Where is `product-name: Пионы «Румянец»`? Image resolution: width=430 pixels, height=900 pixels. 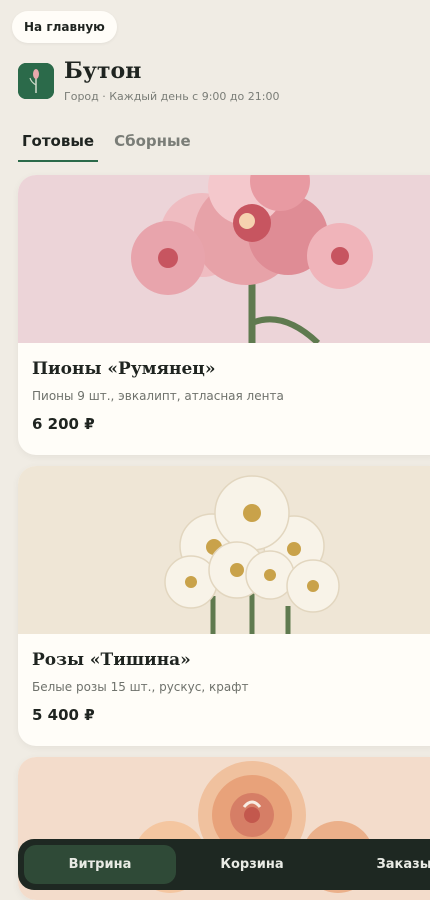 product-name: Пионы «Румянец» is located at coordinates (124, 369).